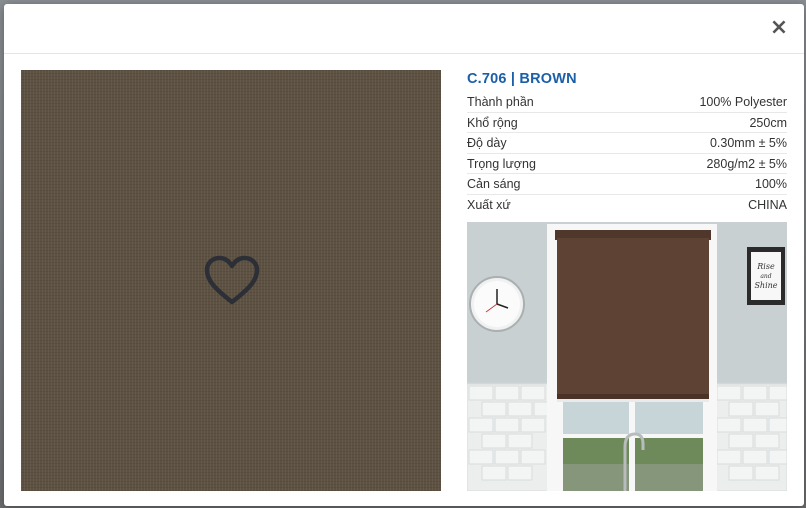  Describe the element at coordinates (768, 122) in the screenshot. I see `spec-value: 250cm` at that location.